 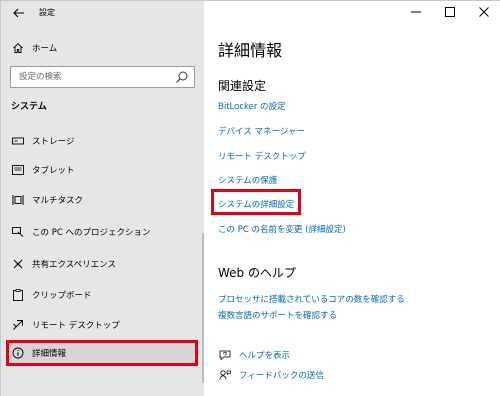 I want to click on close-button, so click(x=483, y=12).